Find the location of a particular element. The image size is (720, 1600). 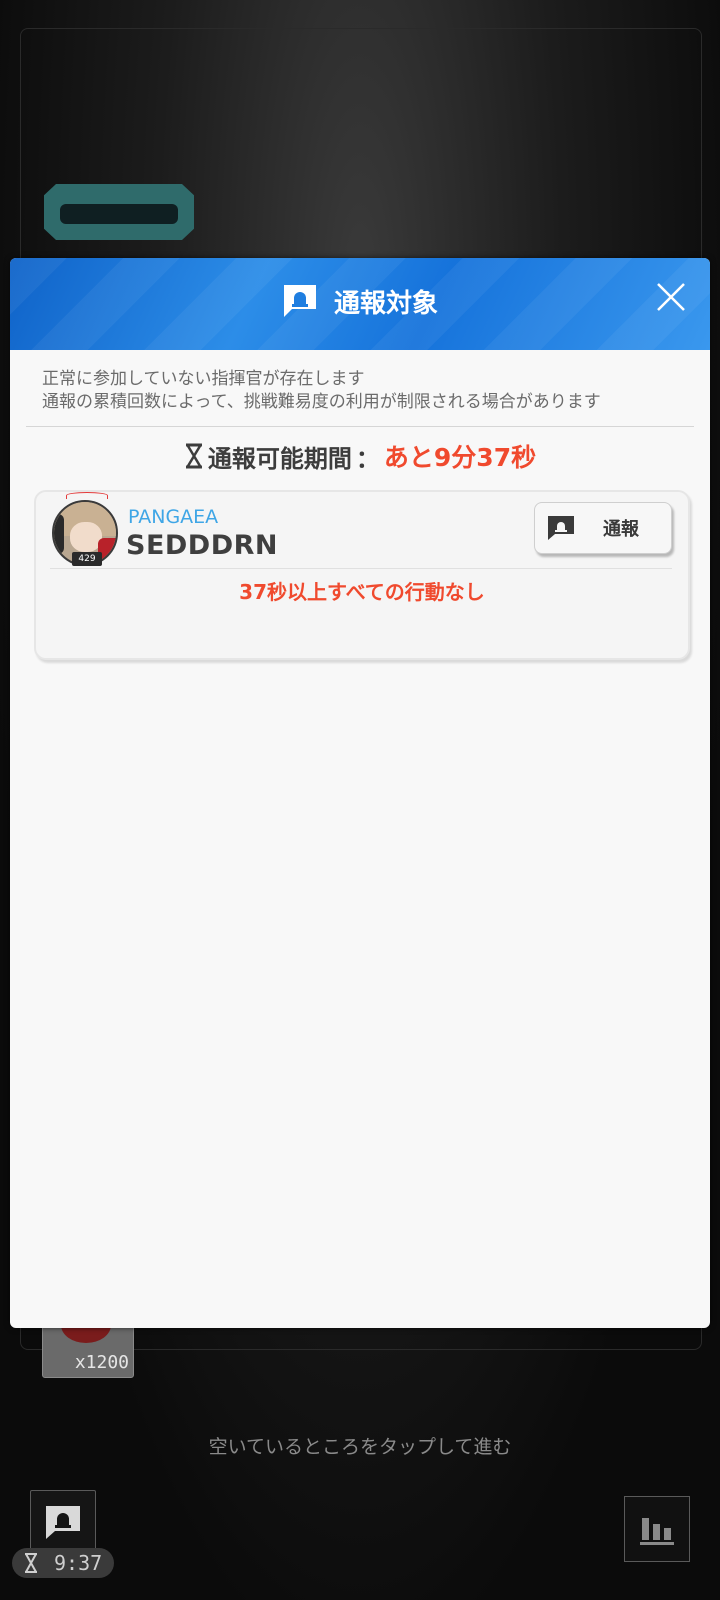

report-button: 通報 is located at coordinates (603, 528).